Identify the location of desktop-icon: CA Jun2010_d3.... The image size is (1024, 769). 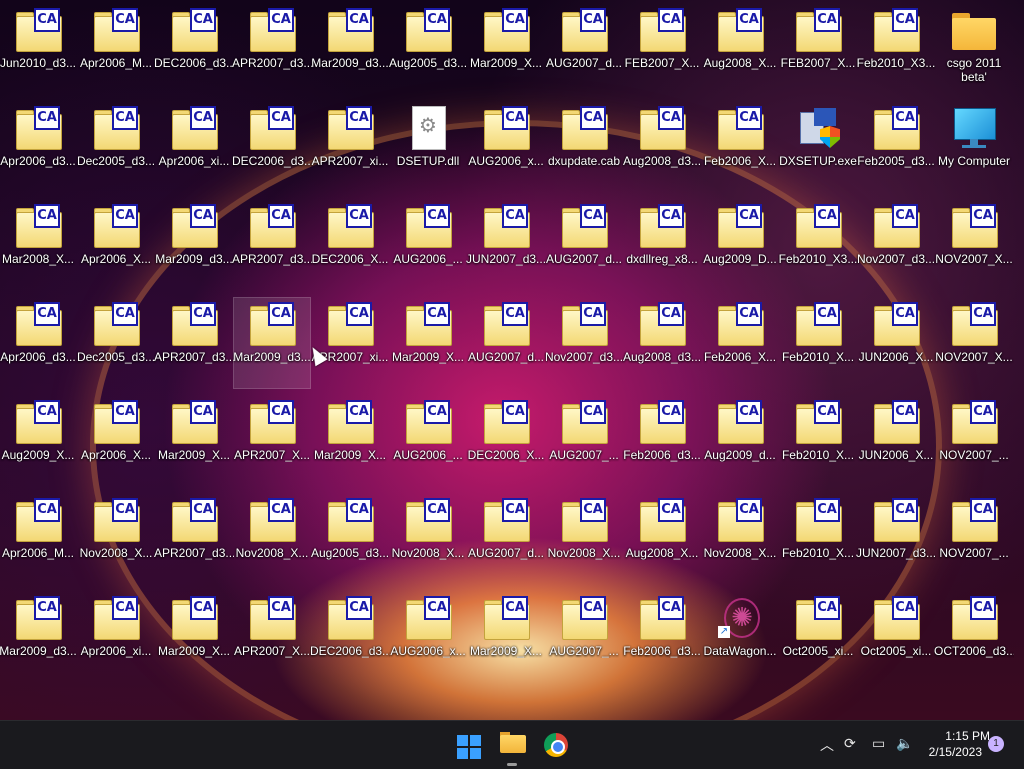
(38, 49).